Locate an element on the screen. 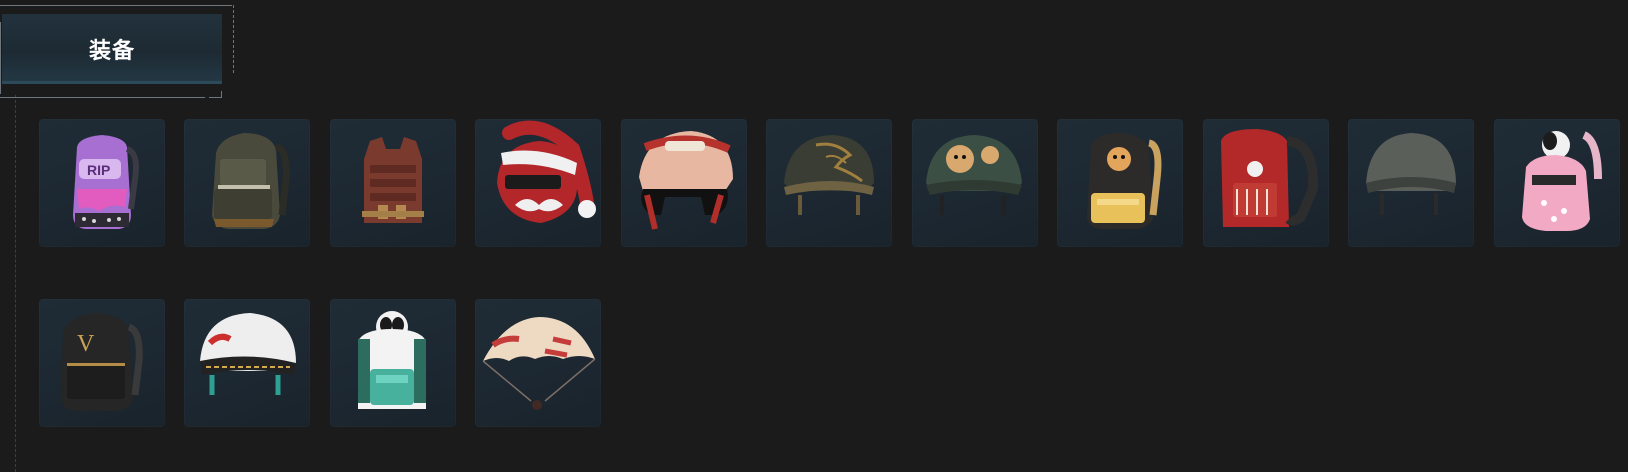  panda-backpack-icon is located at coordinates (392, 360).